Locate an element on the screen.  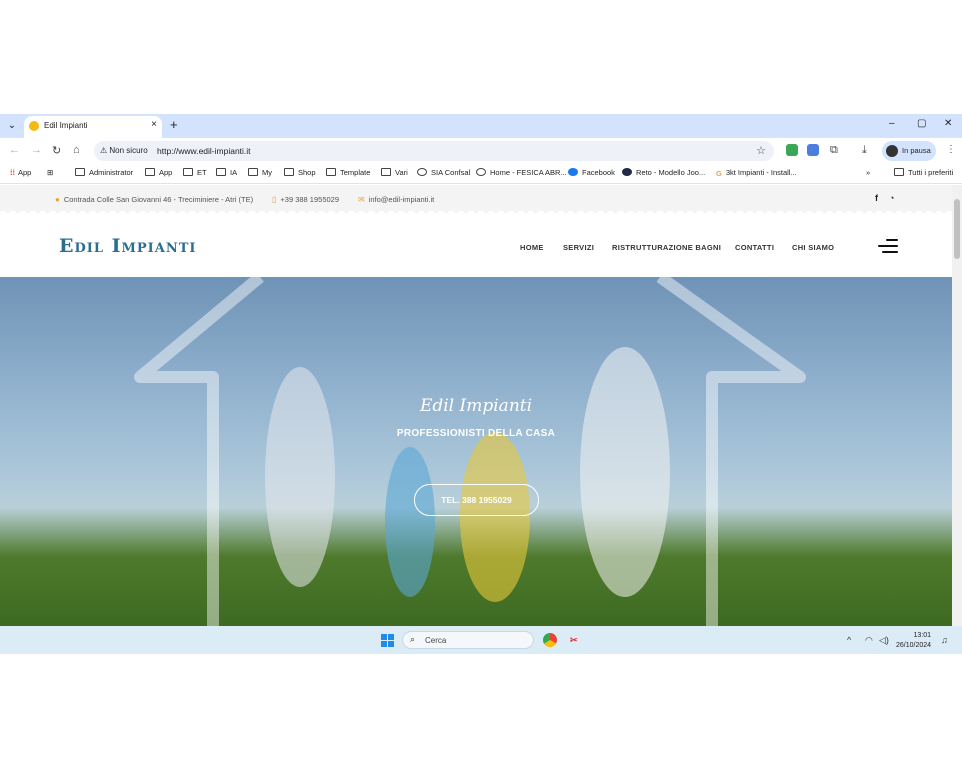
bookmark-folder-administrator: Administrator is located at coordinates (104, 172).